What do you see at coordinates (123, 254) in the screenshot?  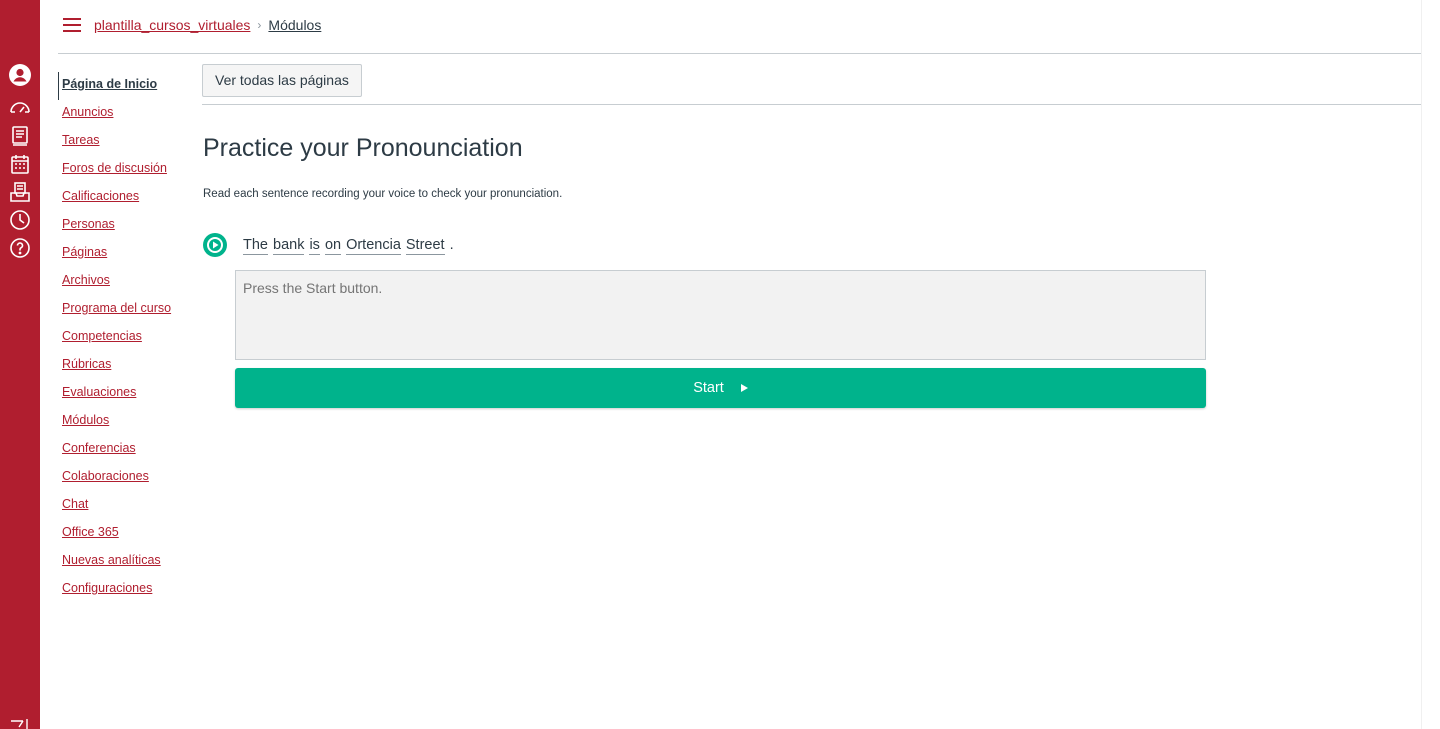 I see `course-nav-pages: Páginas` at bounding box center [123, 254].